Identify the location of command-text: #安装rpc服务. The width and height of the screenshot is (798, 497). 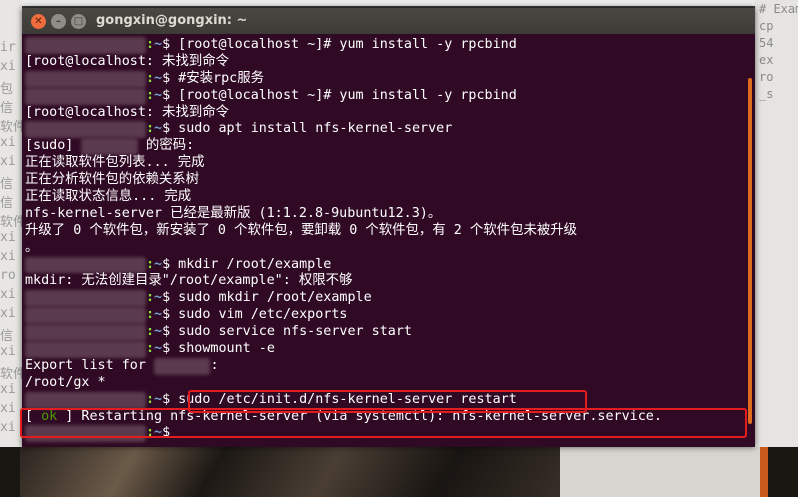
(217, 78).